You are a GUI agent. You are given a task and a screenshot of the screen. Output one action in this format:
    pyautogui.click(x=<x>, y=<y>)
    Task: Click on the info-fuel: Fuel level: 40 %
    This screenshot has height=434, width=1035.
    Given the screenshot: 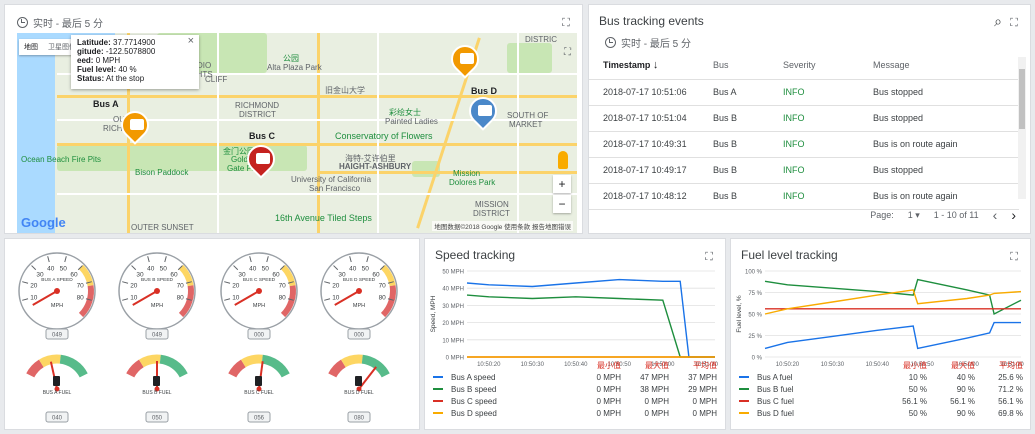 What is the action you would take?
    pyautogui.click(x=107, y=69)
    